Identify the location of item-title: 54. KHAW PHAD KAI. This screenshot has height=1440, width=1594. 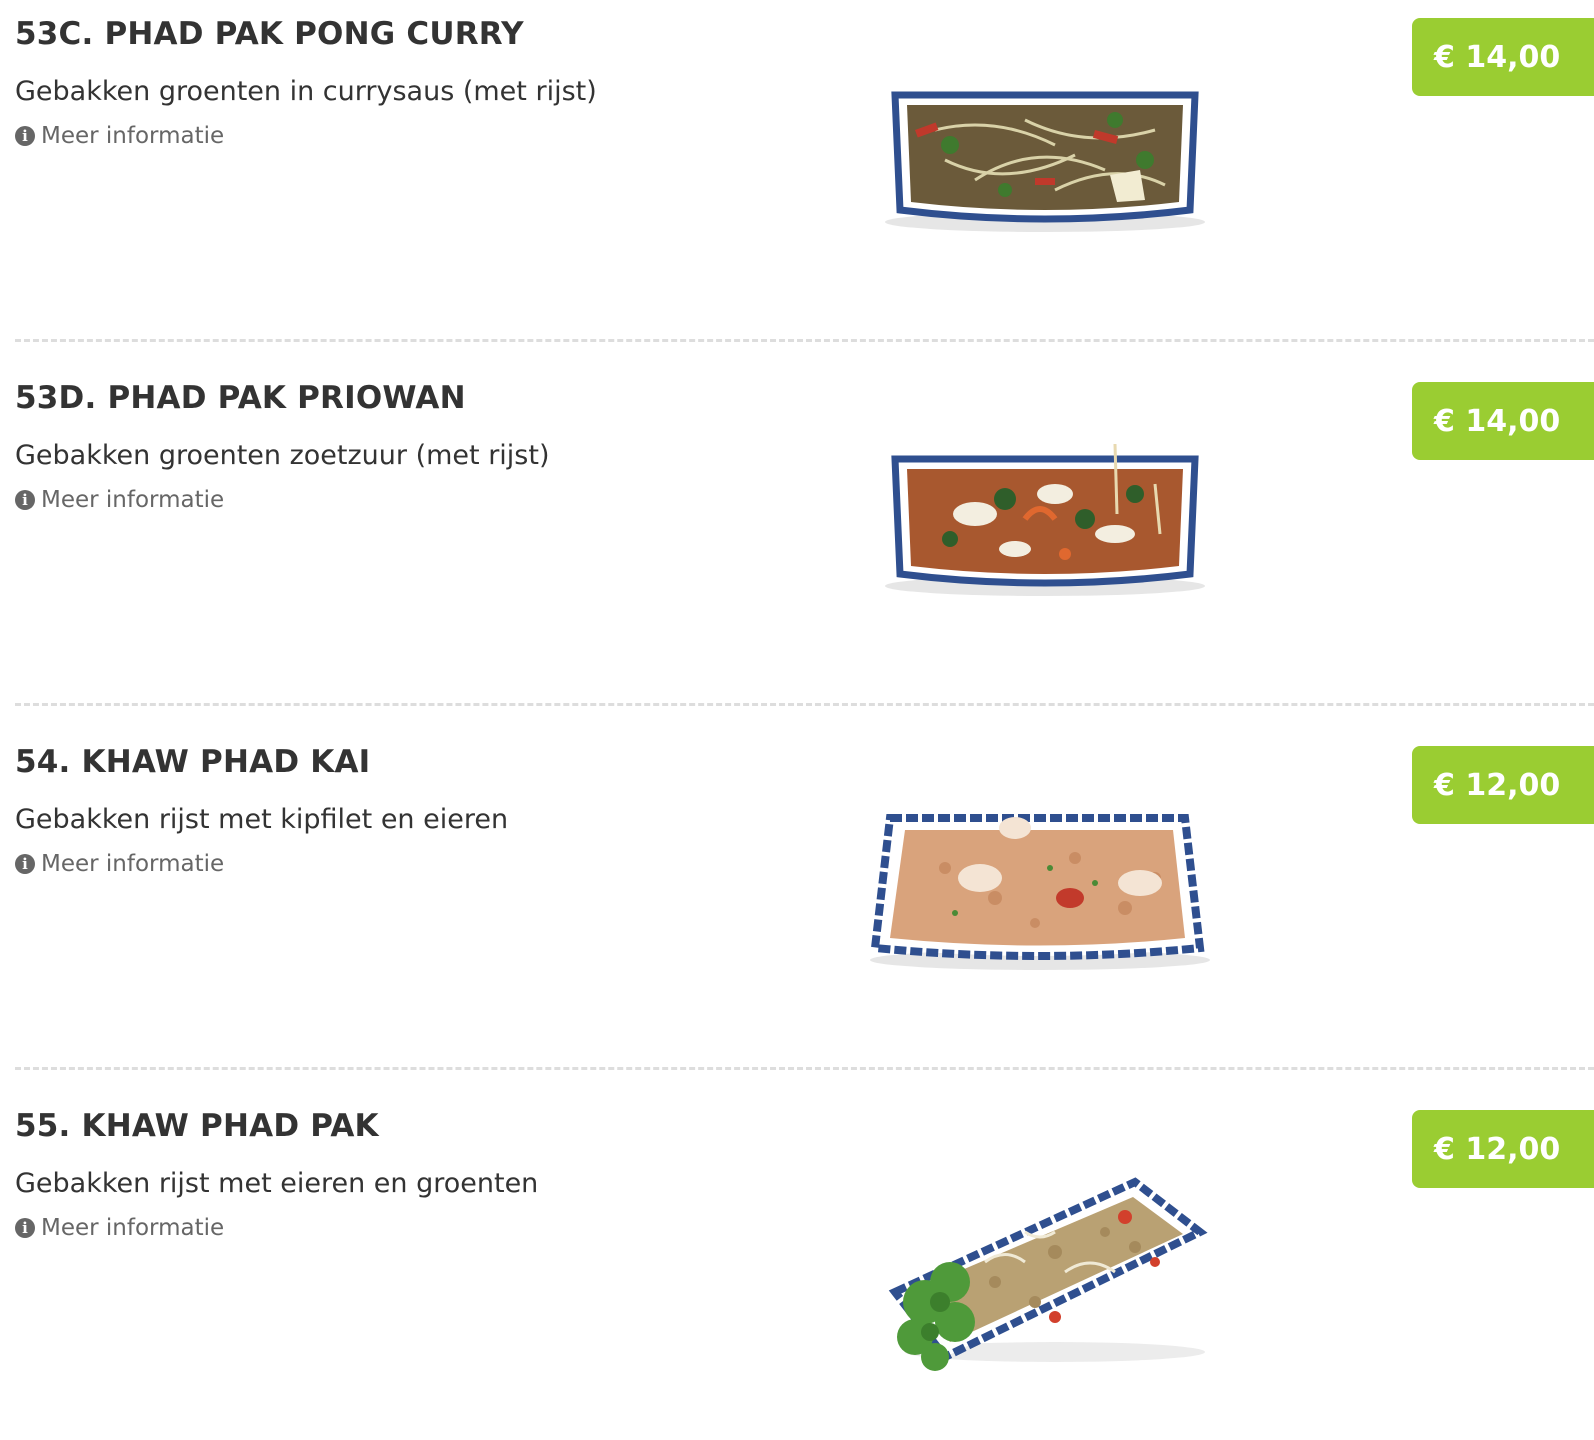
(193, 762).